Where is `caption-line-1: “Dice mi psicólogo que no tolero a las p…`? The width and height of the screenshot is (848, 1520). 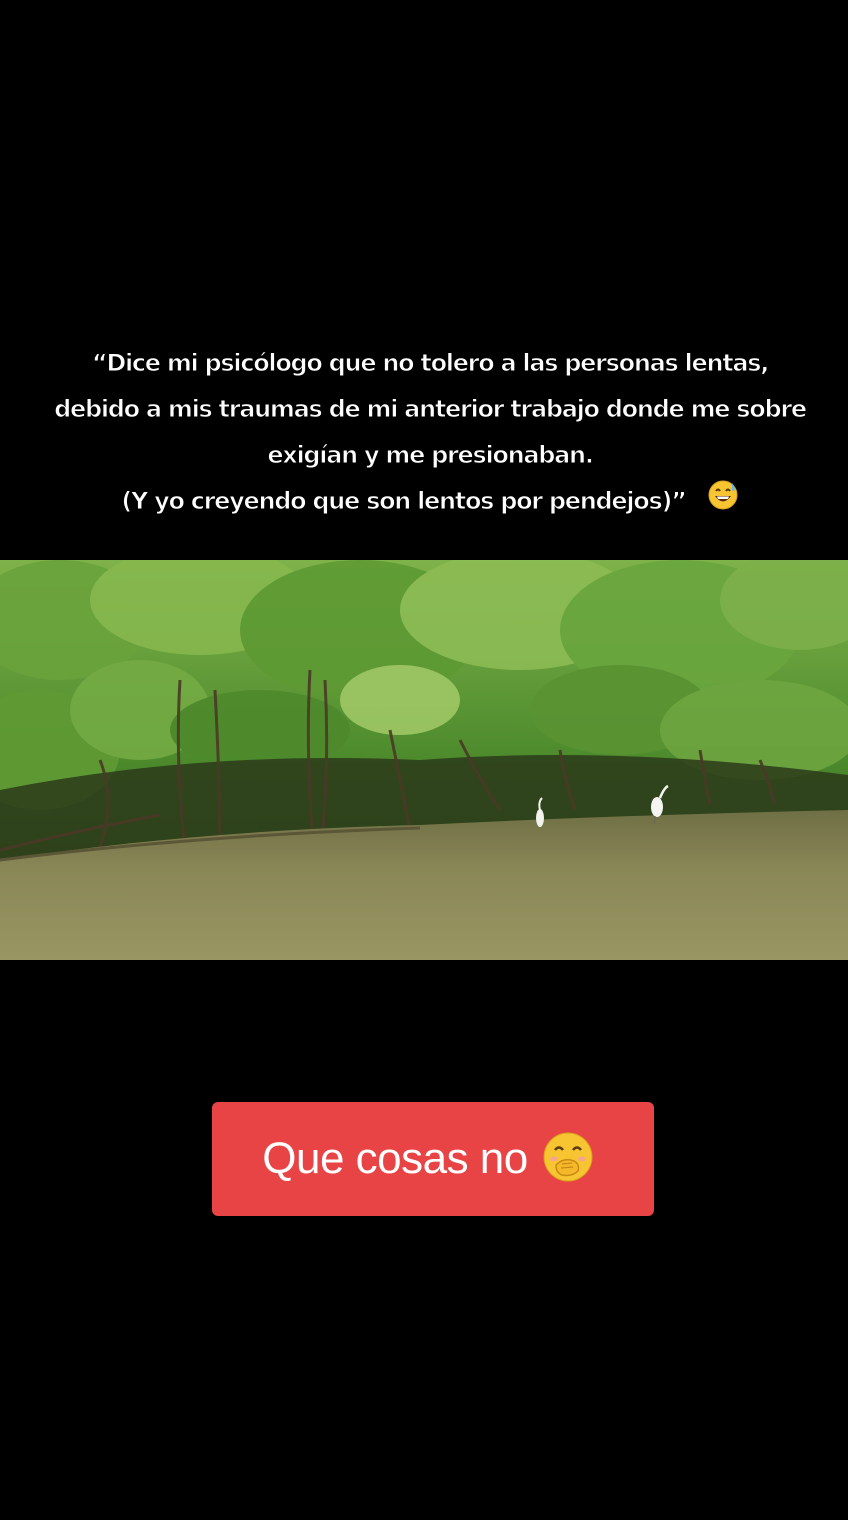 caption-line-1: “Dice mi psicólogo que no tolero a las p… is located at coordinates (430, 363).